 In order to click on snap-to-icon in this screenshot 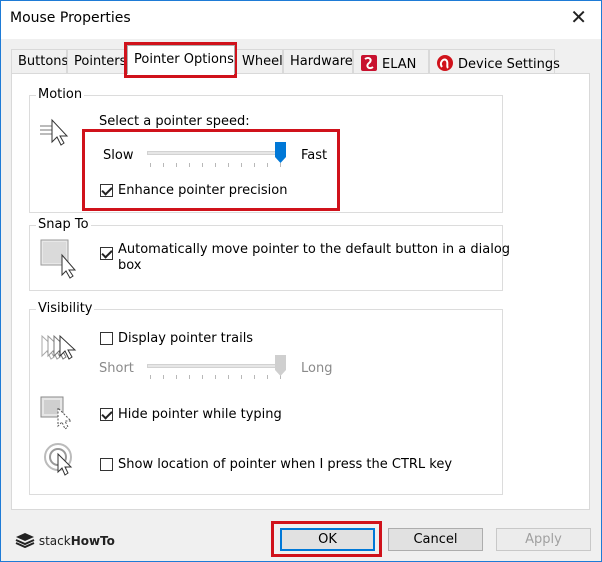, I will do `click(60, 261)`.